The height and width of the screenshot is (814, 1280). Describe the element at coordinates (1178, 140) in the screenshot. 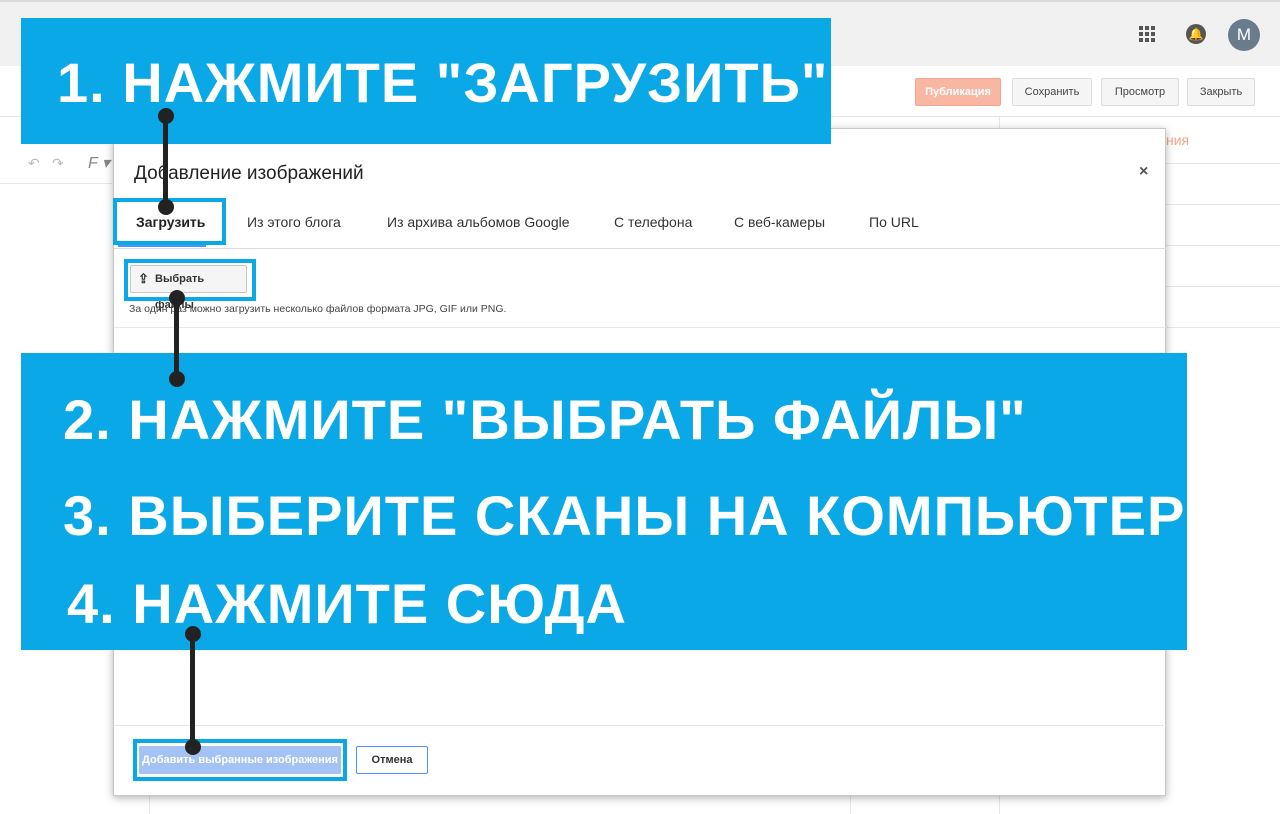

I see `side-panel-heading: ния` at that location.